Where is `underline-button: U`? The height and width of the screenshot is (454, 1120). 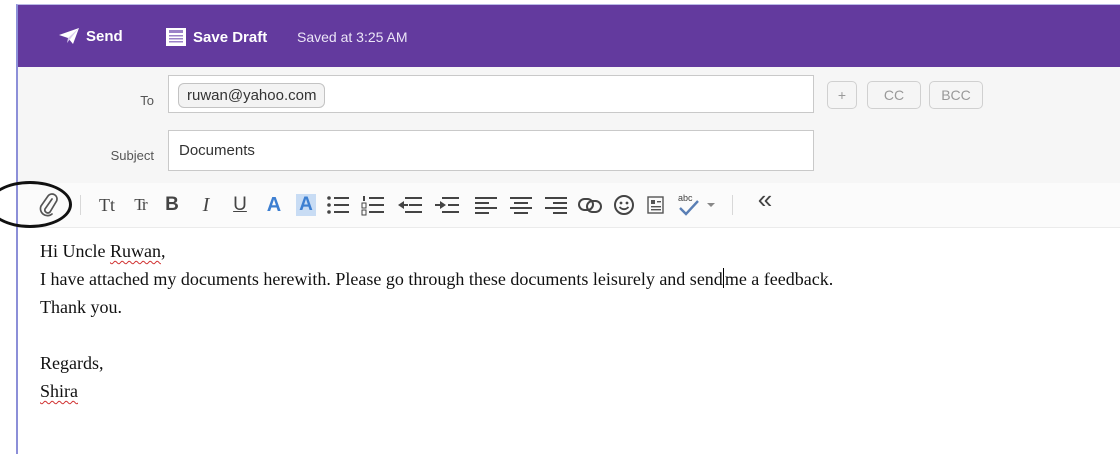
underline-button: U is located at coordinates (240, 205).